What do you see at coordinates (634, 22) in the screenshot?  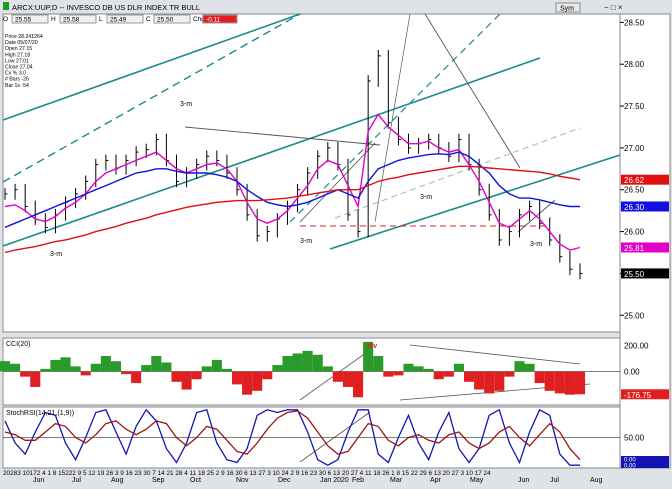 I see `price-y-tick-label: 28.50` at bounding box center [634, 22].